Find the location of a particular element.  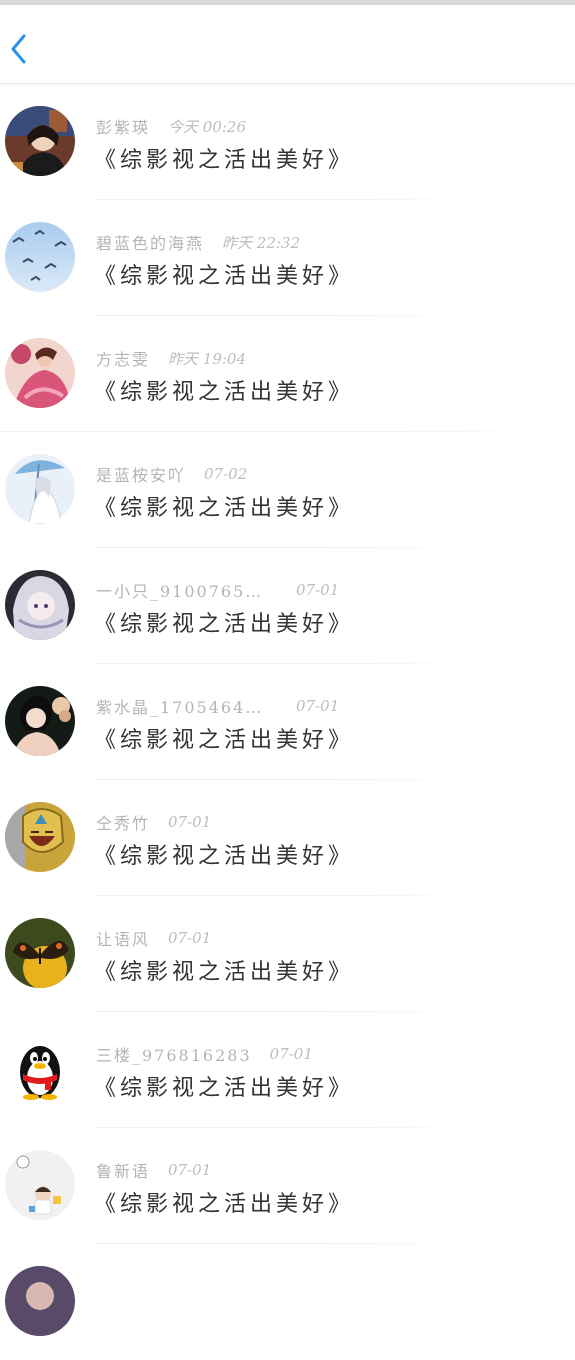

golden-warrior-icon is located at coordinates (40, 837).